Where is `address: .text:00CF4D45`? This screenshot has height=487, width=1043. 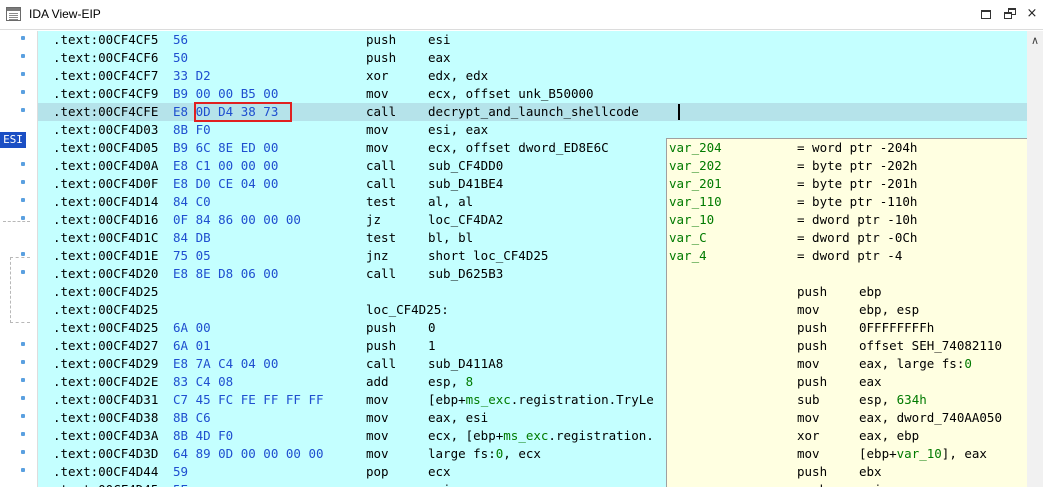 address: .text:00CF4D45 is located at coordinates (105, 484).